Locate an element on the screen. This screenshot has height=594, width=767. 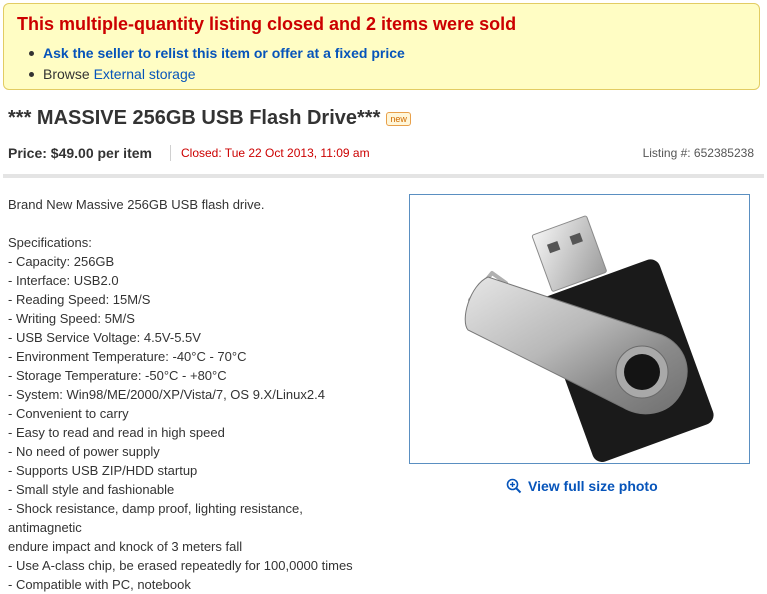
view-full-size-photo-link: View full size photo is located at coordinates (582, 486).